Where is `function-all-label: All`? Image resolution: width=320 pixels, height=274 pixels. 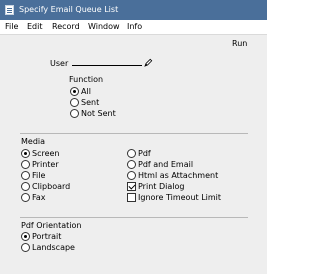 function-all-label: All is located at coordinates (86, 92).